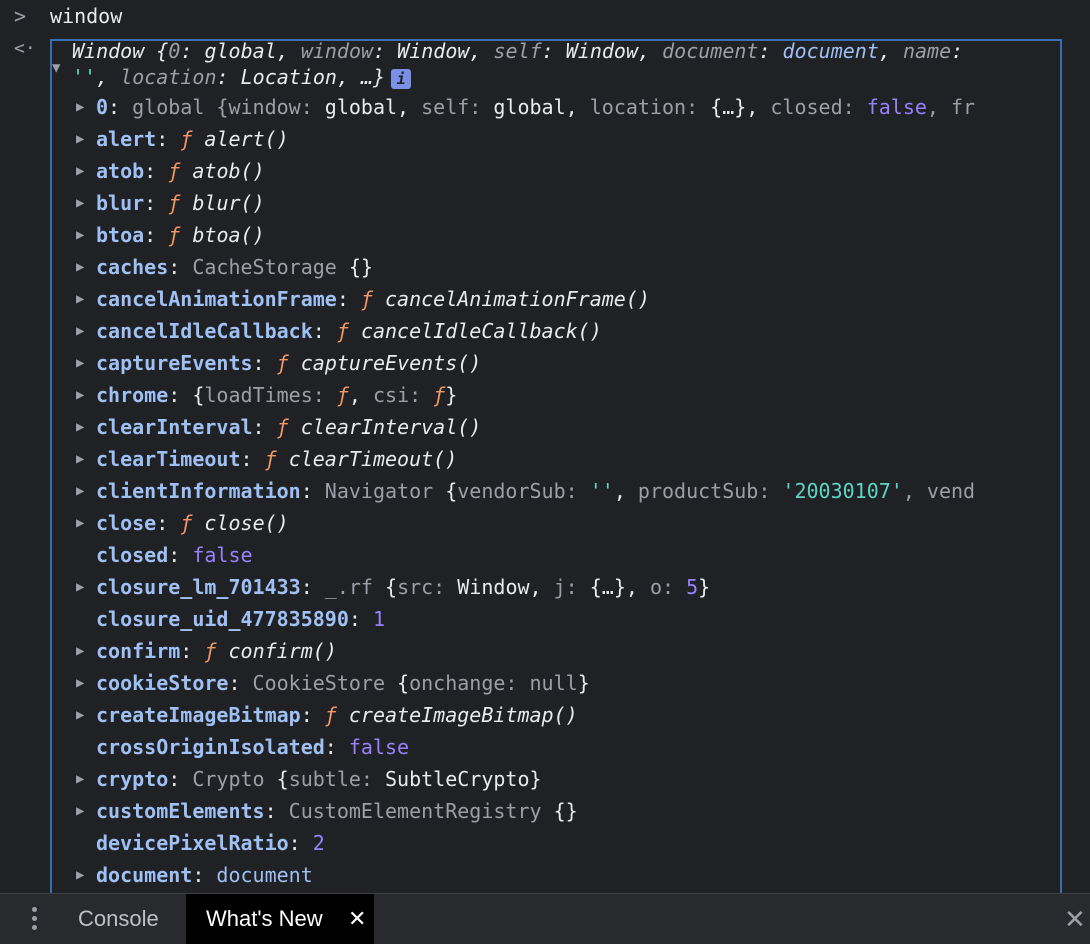  What do you see at coordinates (25, 48) in the screenshot?
I see `result-arrow-icon: <·` at bounding box center [25, 48].